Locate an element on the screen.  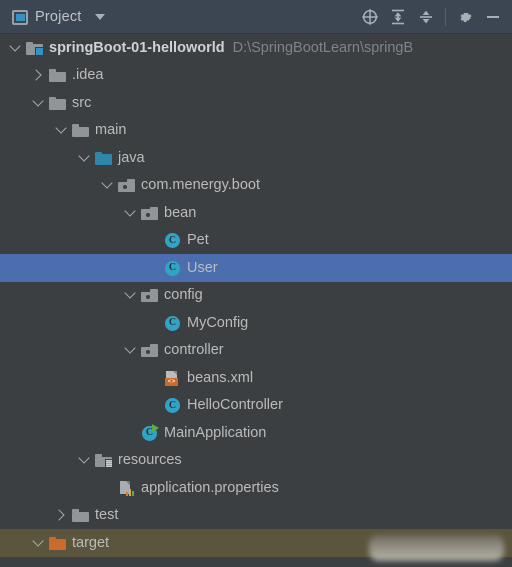
tree-node-label: config is located at coordinates (183, 295).